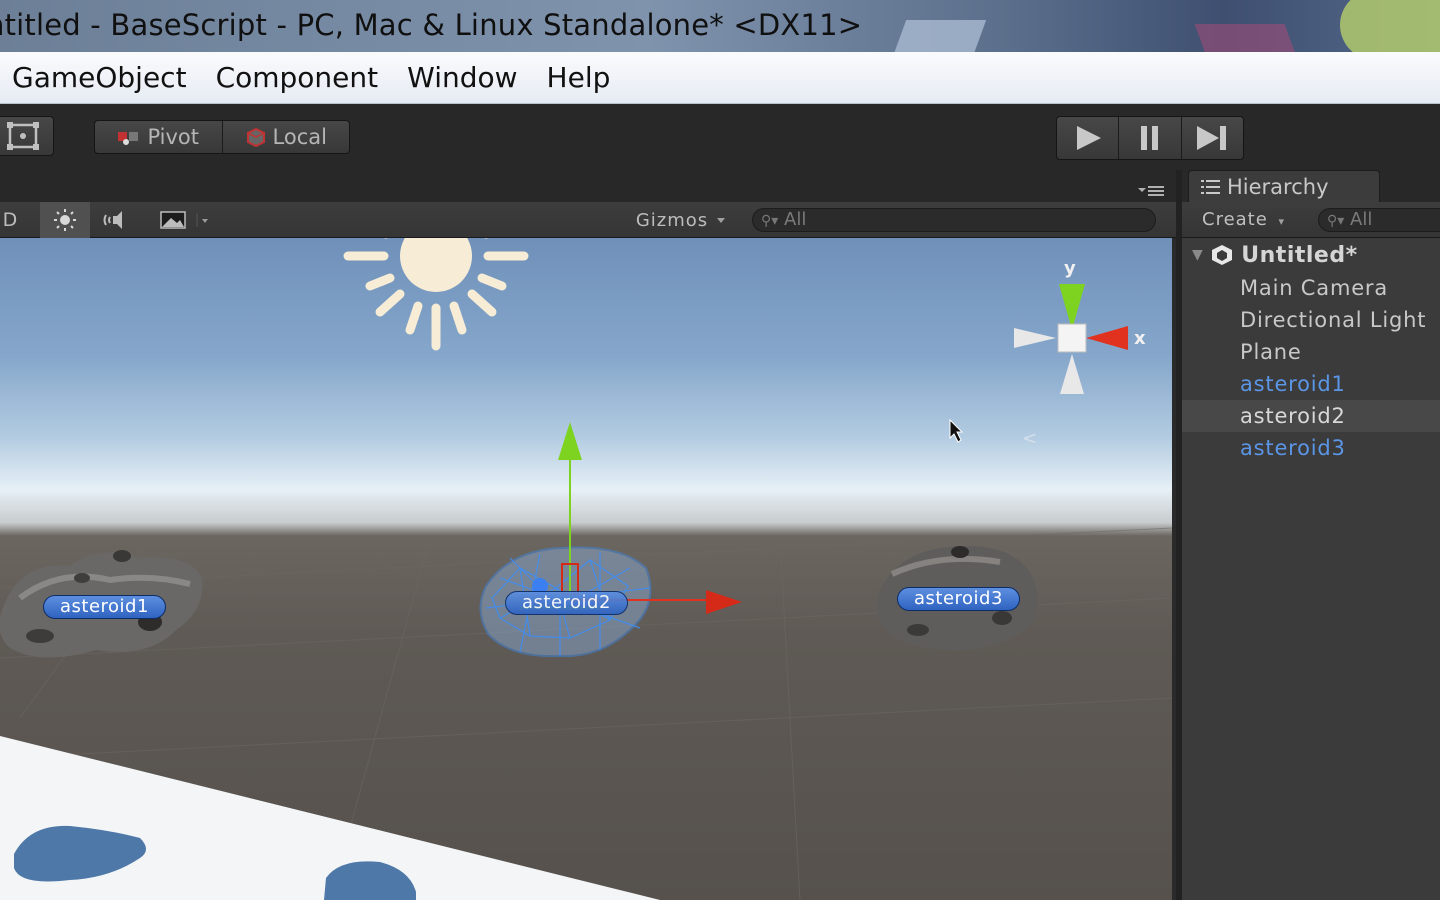 The height and width of the screenshot is (900, 1440). Describe the element at coordinates (462, 77) in the screenshot. I see `menu-window: Window` at that location.